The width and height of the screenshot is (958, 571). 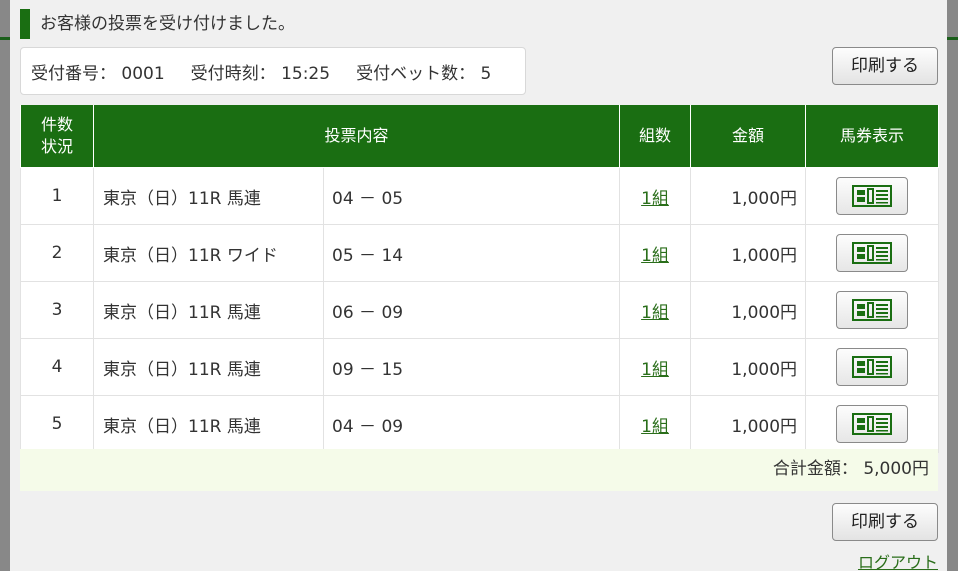 I want to click on row-combination: 04 － 05, so click(x=471, y=196).